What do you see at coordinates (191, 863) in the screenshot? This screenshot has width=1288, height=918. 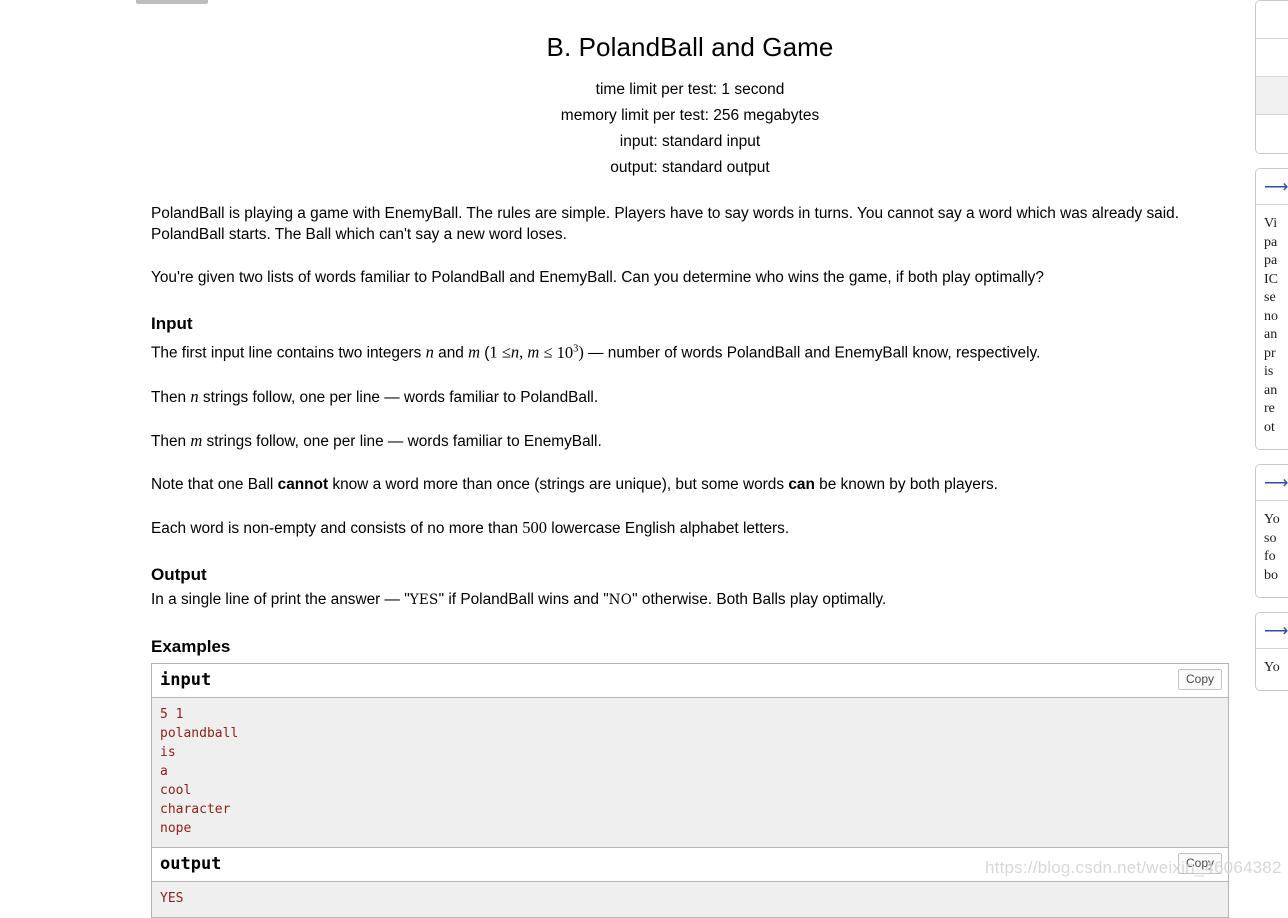 I see `sample-output-label: output` at bounding box center [191, 863].